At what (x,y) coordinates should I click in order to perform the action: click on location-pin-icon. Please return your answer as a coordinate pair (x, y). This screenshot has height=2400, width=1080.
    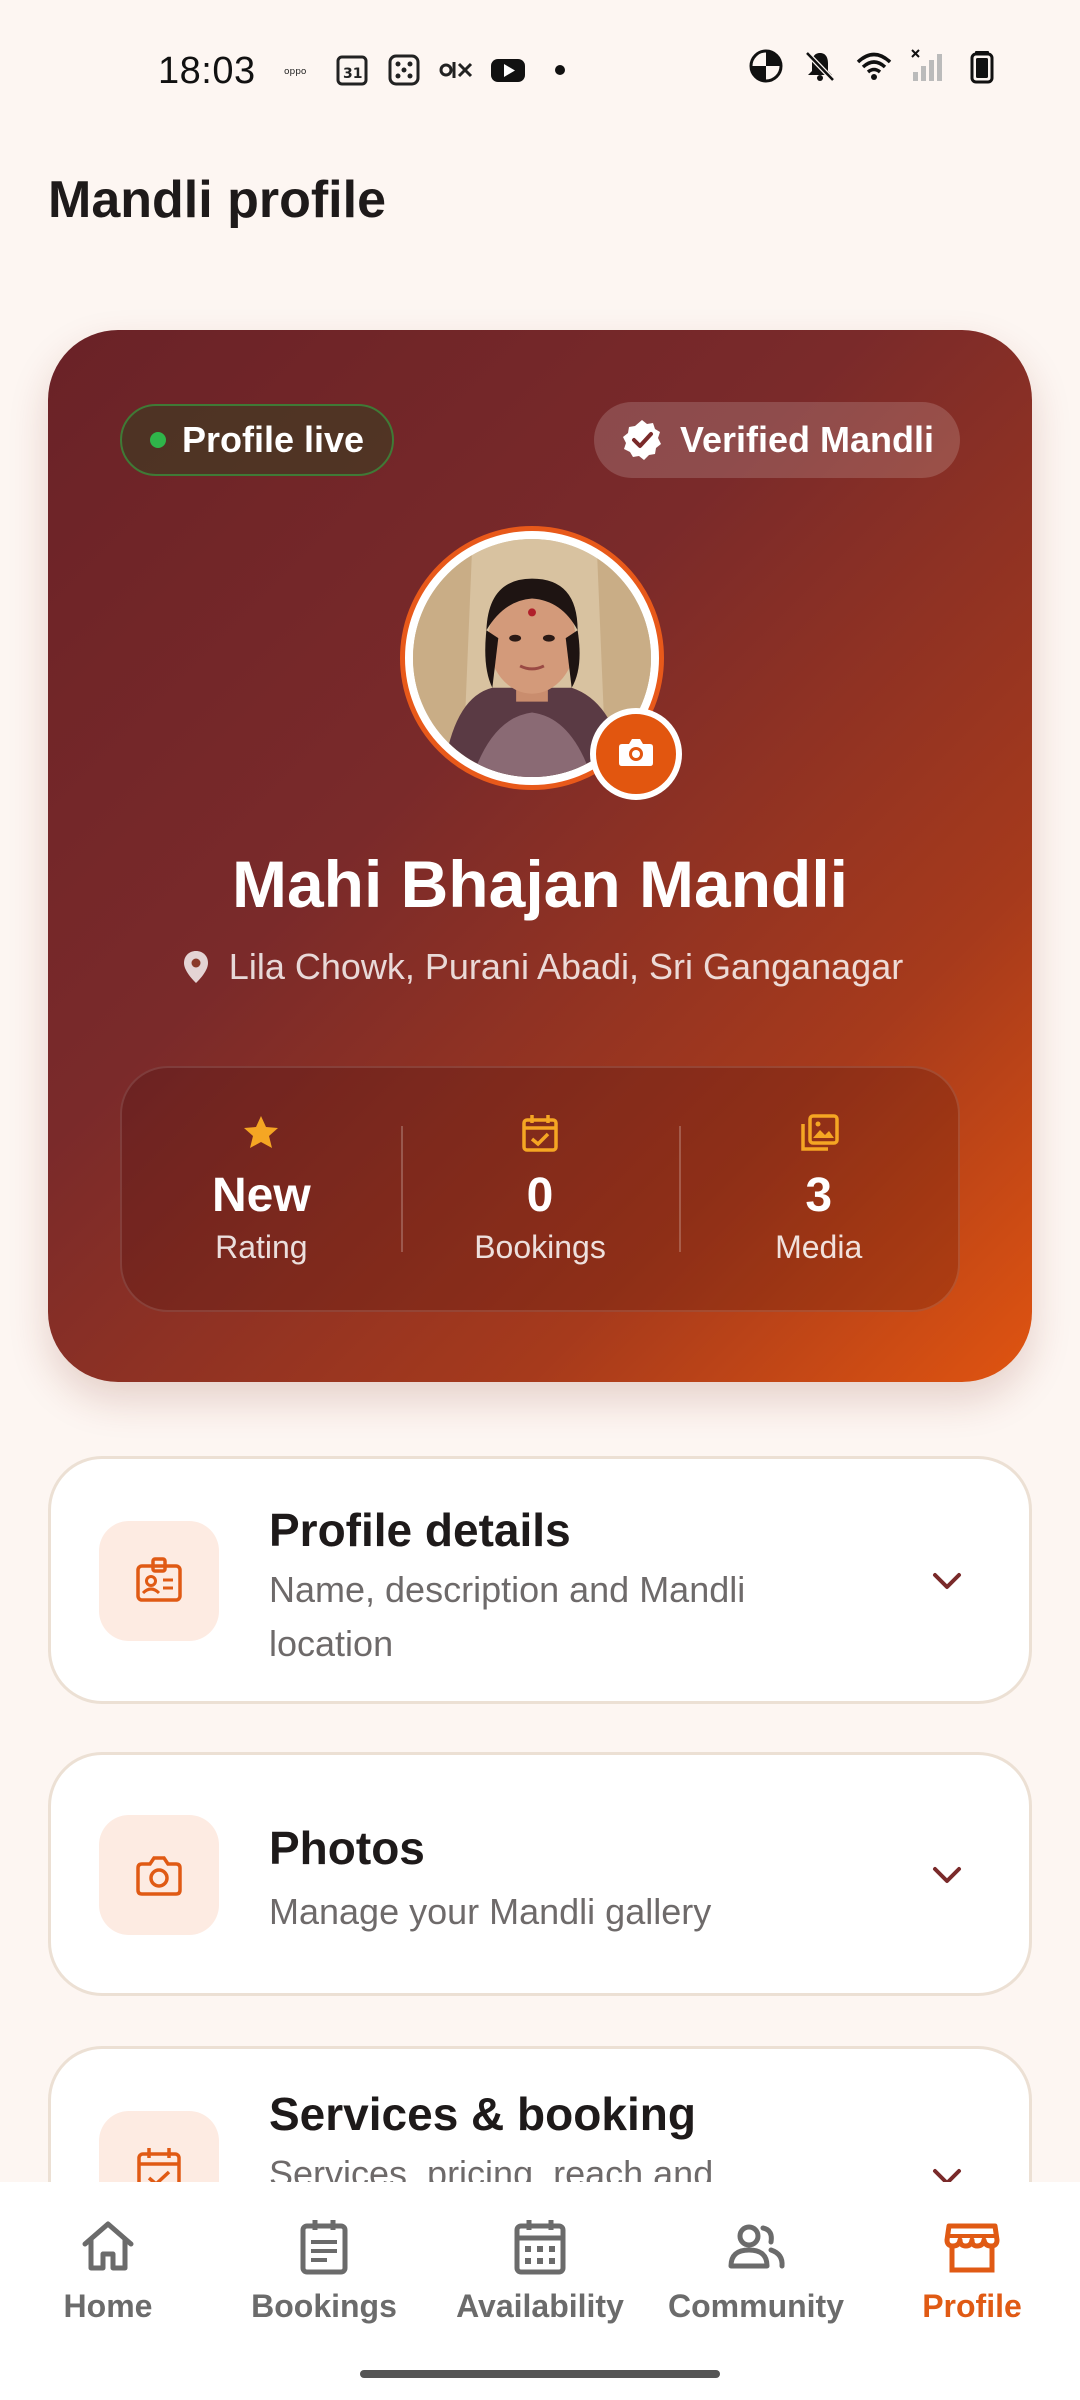
    Looking at the image, I should click on (196, 967).